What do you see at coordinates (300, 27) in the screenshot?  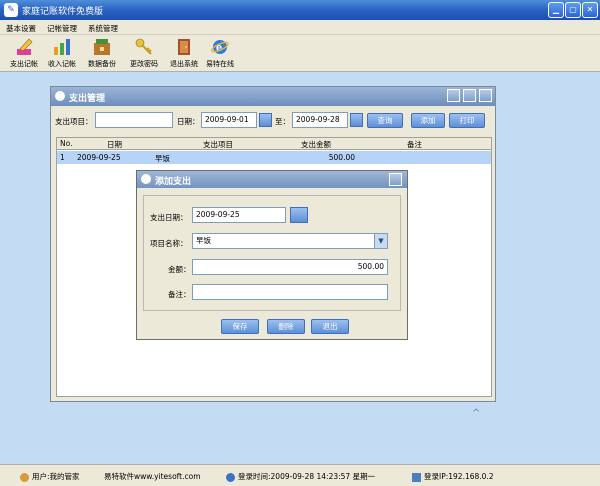 I see `menu-bar: 基本设置 记帐管理 系统管理` at bounding box center [300, 27].